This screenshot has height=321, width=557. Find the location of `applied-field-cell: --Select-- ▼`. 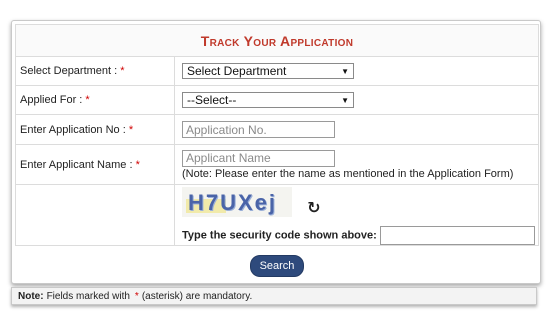

applied-field-cell: --Select-- ▼ is located at coordinates (356, 100).